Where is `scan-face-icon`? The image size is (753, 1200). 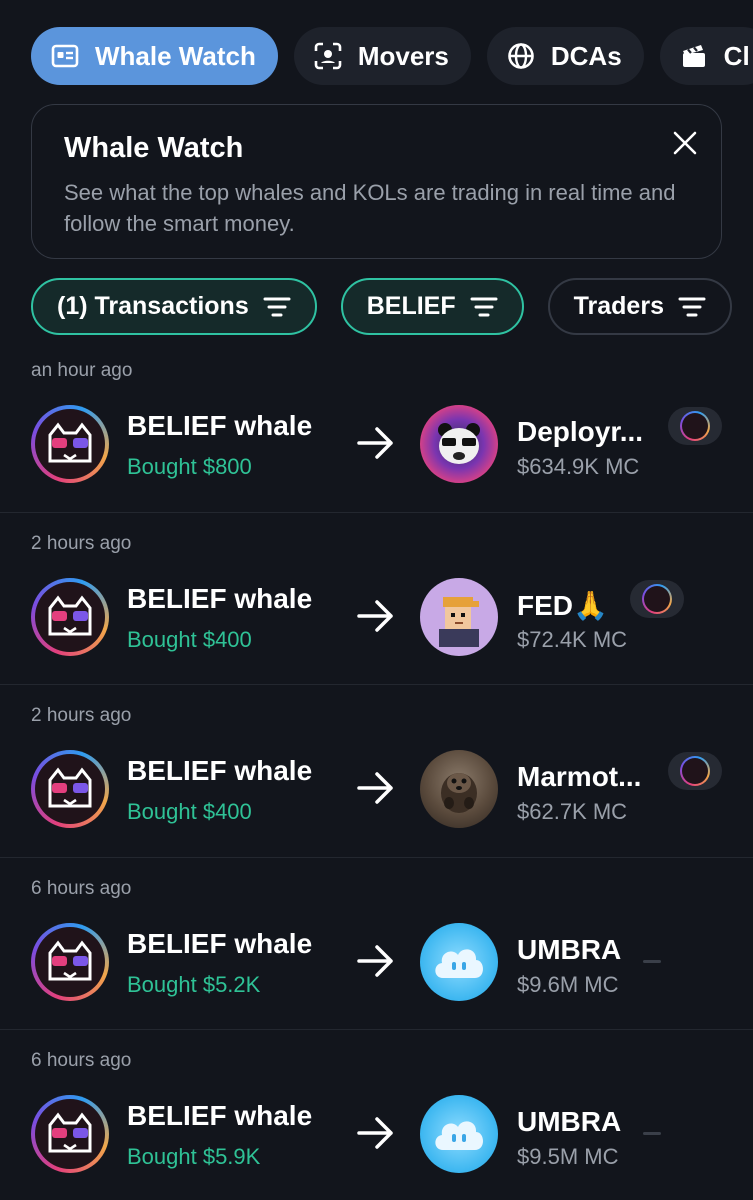 scan-face-icon is located at coordinates (328, 56).